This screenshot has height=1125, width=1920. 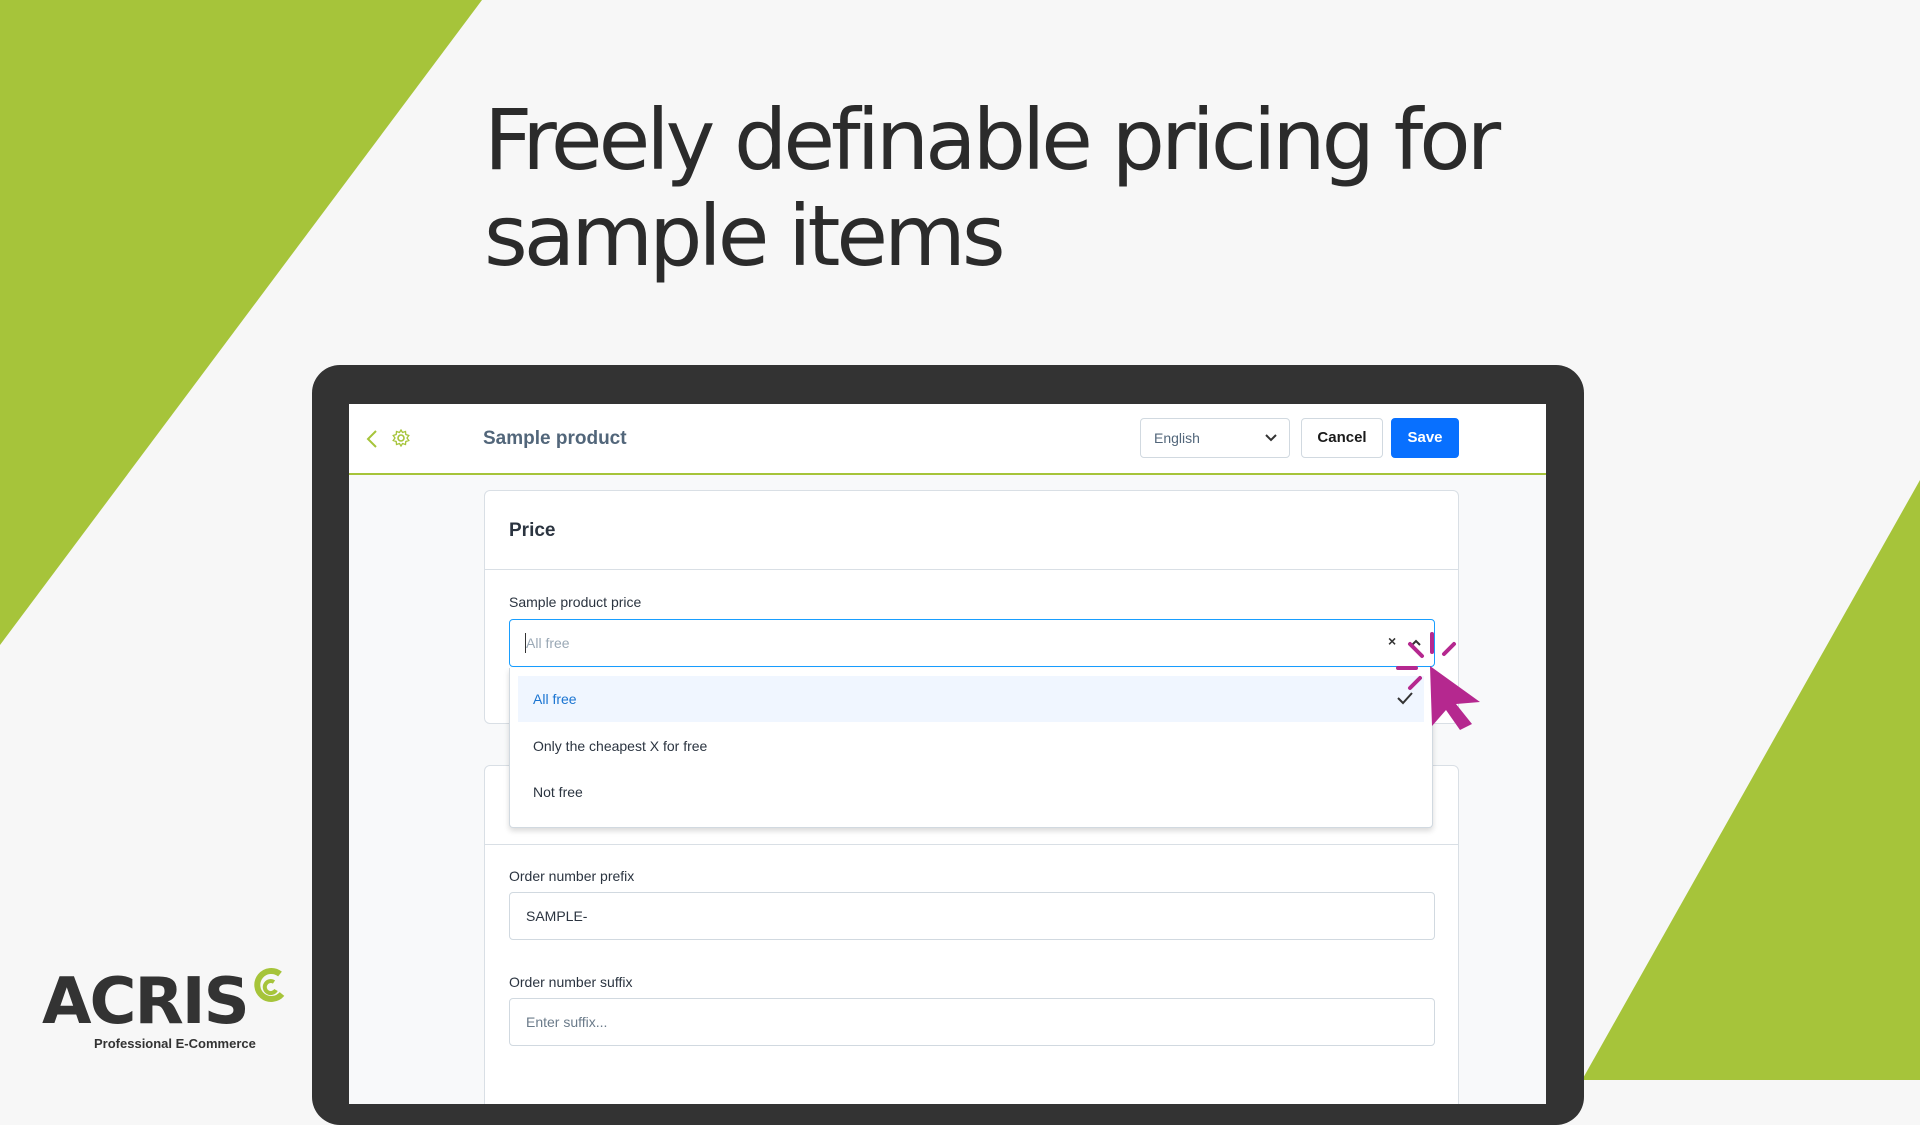 What do you see at coordinates (571, 982) in the screenshot?
I see `order-suffix-label: Order number suffix` at bounding box center [571, 982].